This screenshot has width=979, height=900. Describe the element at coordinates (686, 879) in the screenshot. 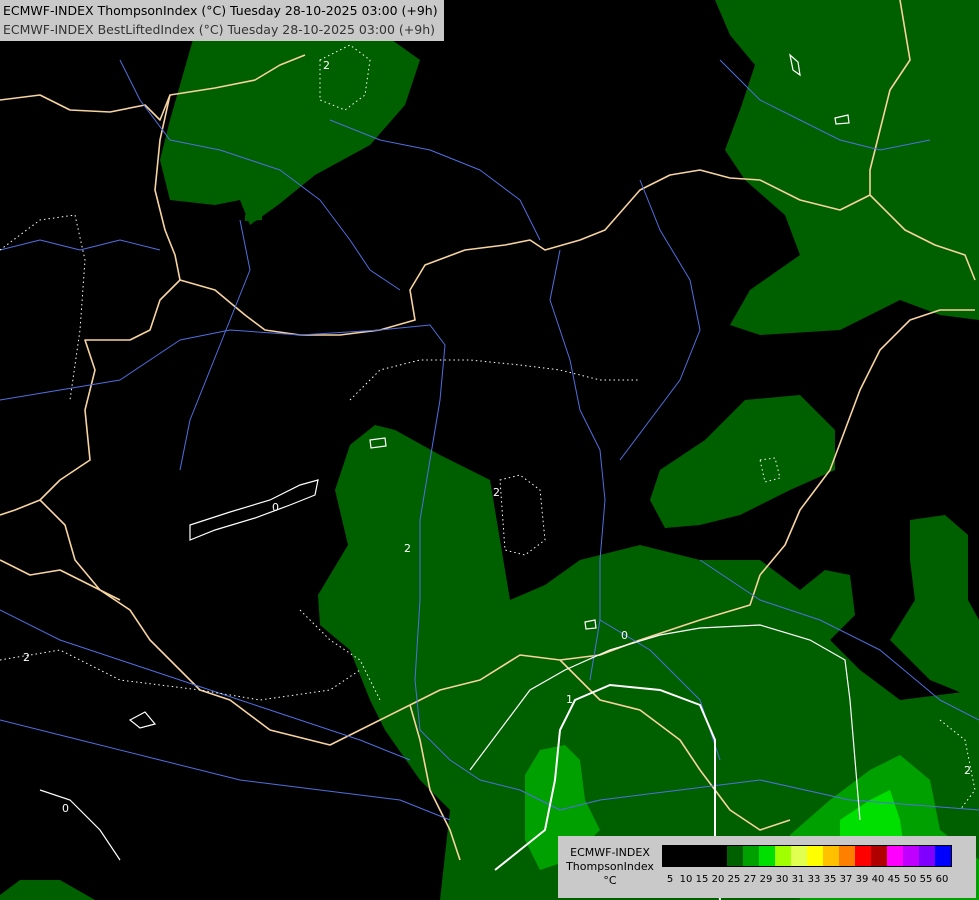

I see `legend-label: 10` at that location.